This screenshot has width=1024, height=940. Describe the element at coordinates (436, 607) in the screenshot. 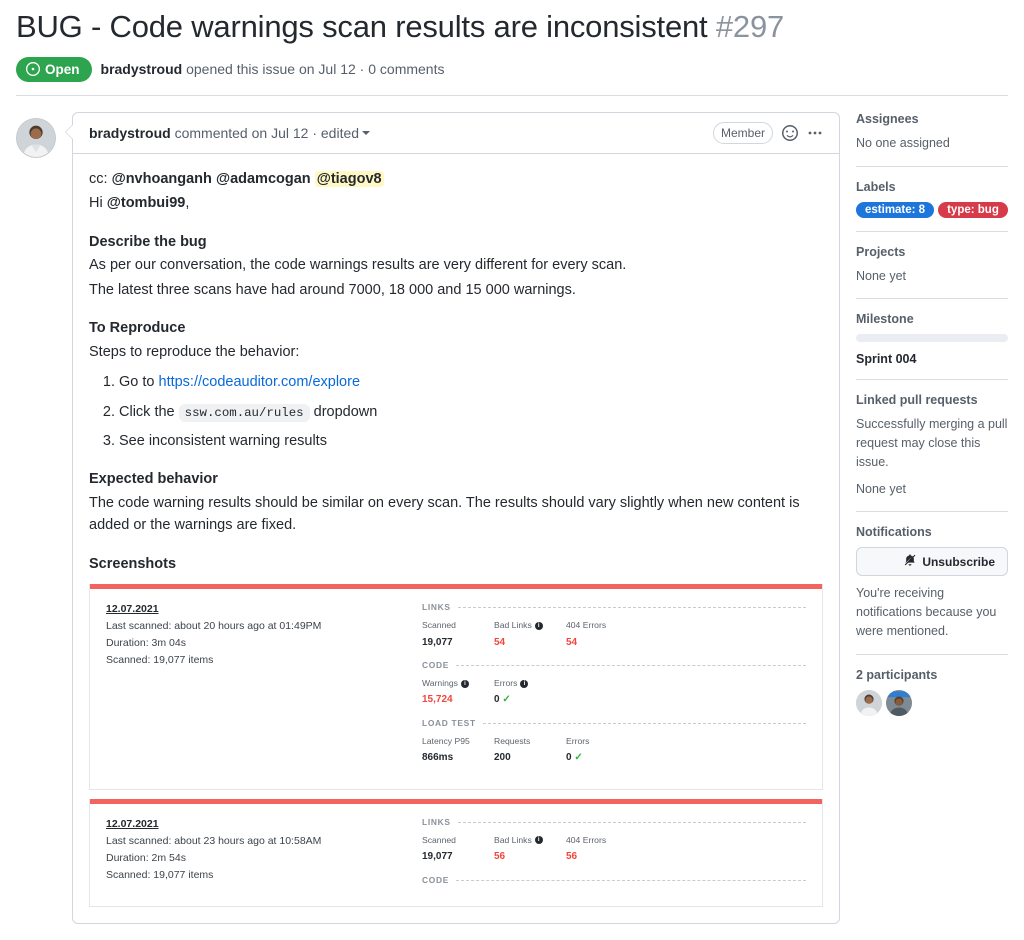

I see `metric-group-title: LINKS` at that location.